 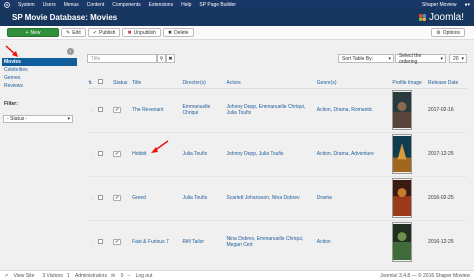 What do you see at coordinates (52, 275) in the screenshot?
I see `visitors-badge: 3 Visitors` at bounding box center [52, 275].